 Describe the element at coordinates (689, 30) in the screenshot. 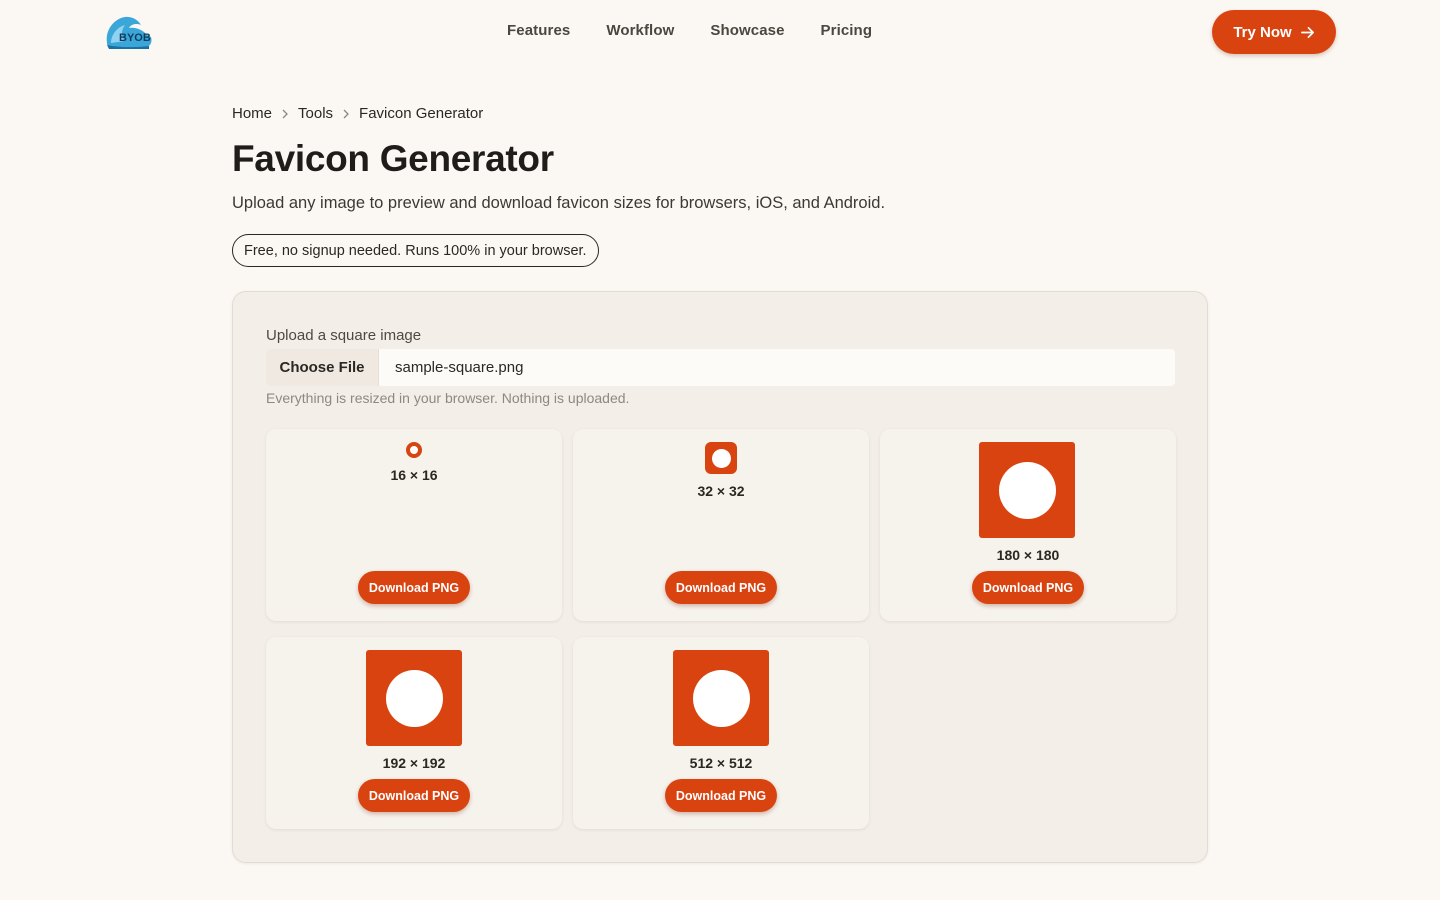

I see `main-nav: Features Workflow Showcase Pricing` at that location.